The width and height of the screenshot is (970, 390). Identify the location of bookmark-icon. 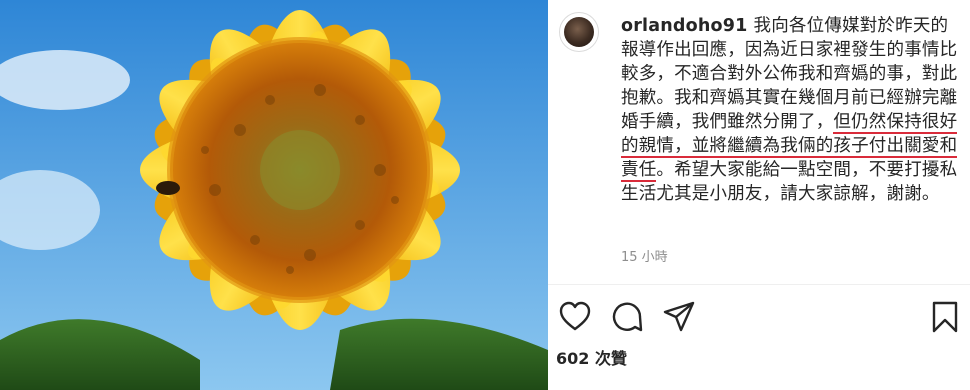
(945, 317).